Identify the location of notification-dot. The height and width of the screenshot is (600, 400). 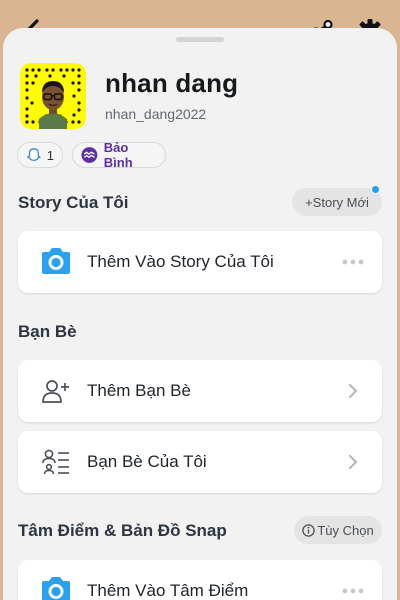
(375, 189).